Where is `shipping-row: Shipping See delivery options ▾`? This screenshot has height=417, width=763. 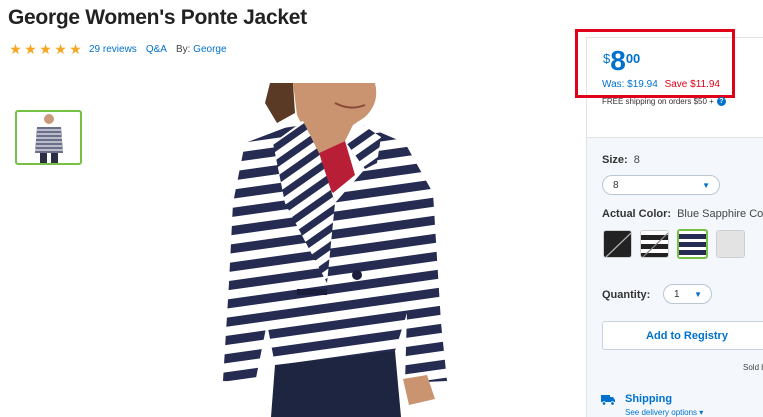
shipping-row: Shipping See delivery options ▾ is located at coordinates (652, 405).